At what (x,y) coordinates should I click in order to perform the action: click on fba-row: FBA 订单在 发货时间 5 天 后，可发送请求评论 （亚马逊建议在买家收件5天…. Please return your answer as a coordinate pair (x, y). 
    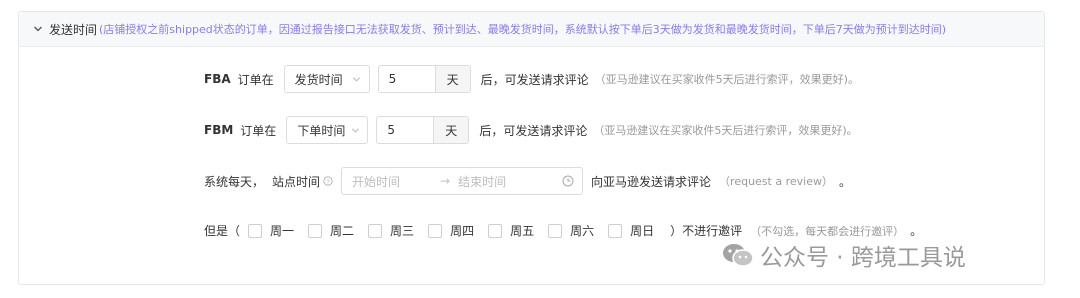
    Looking at the image, I should click on (531, 79).